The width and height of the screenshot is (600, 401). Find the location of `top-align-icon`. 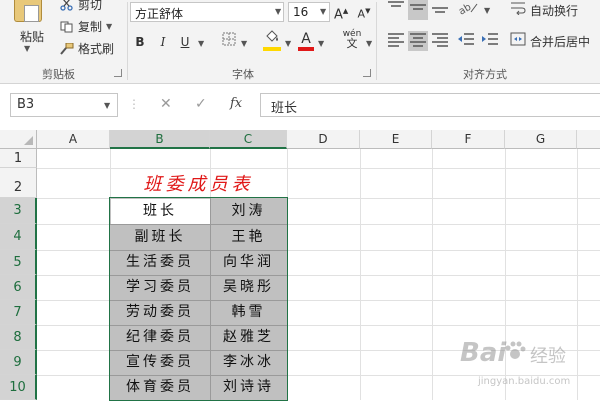

top-align-icon is located at coordinates (396, 10).